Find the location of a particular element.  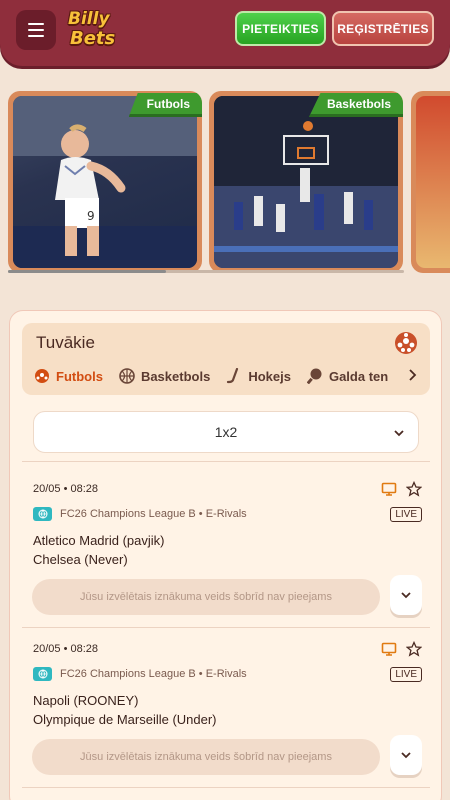

tab-futbols: Futbols is located at coordinates (68, 376).